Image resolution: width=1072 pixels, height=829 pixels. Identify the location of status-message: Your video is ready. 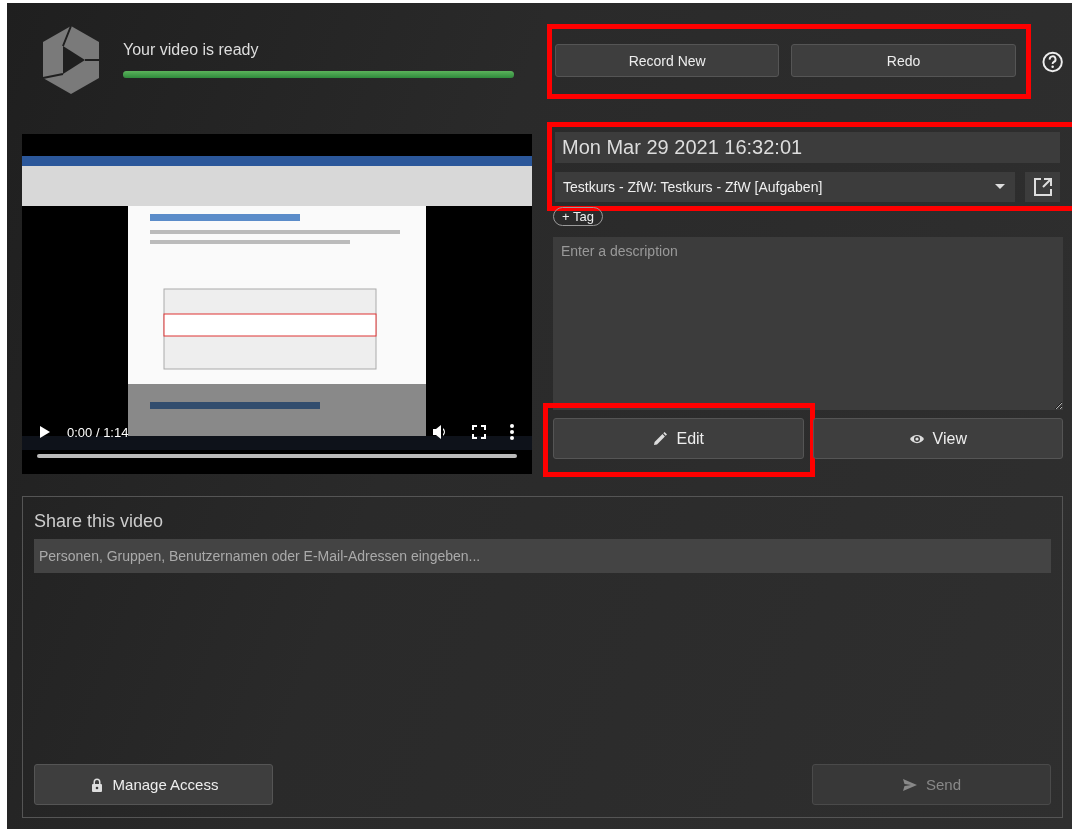
(191, 50).